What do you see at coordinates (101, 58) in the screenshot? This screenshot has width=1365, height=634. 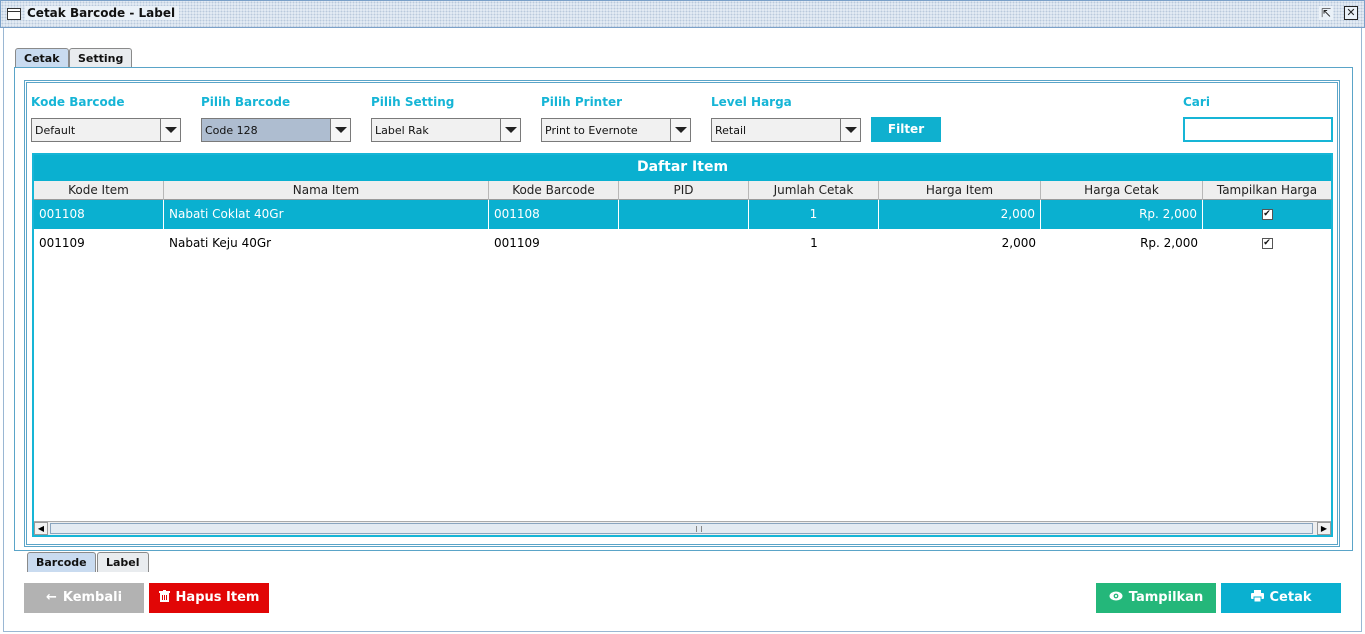 I see `tab-setting: Setting` at bounding box center [101, 58].